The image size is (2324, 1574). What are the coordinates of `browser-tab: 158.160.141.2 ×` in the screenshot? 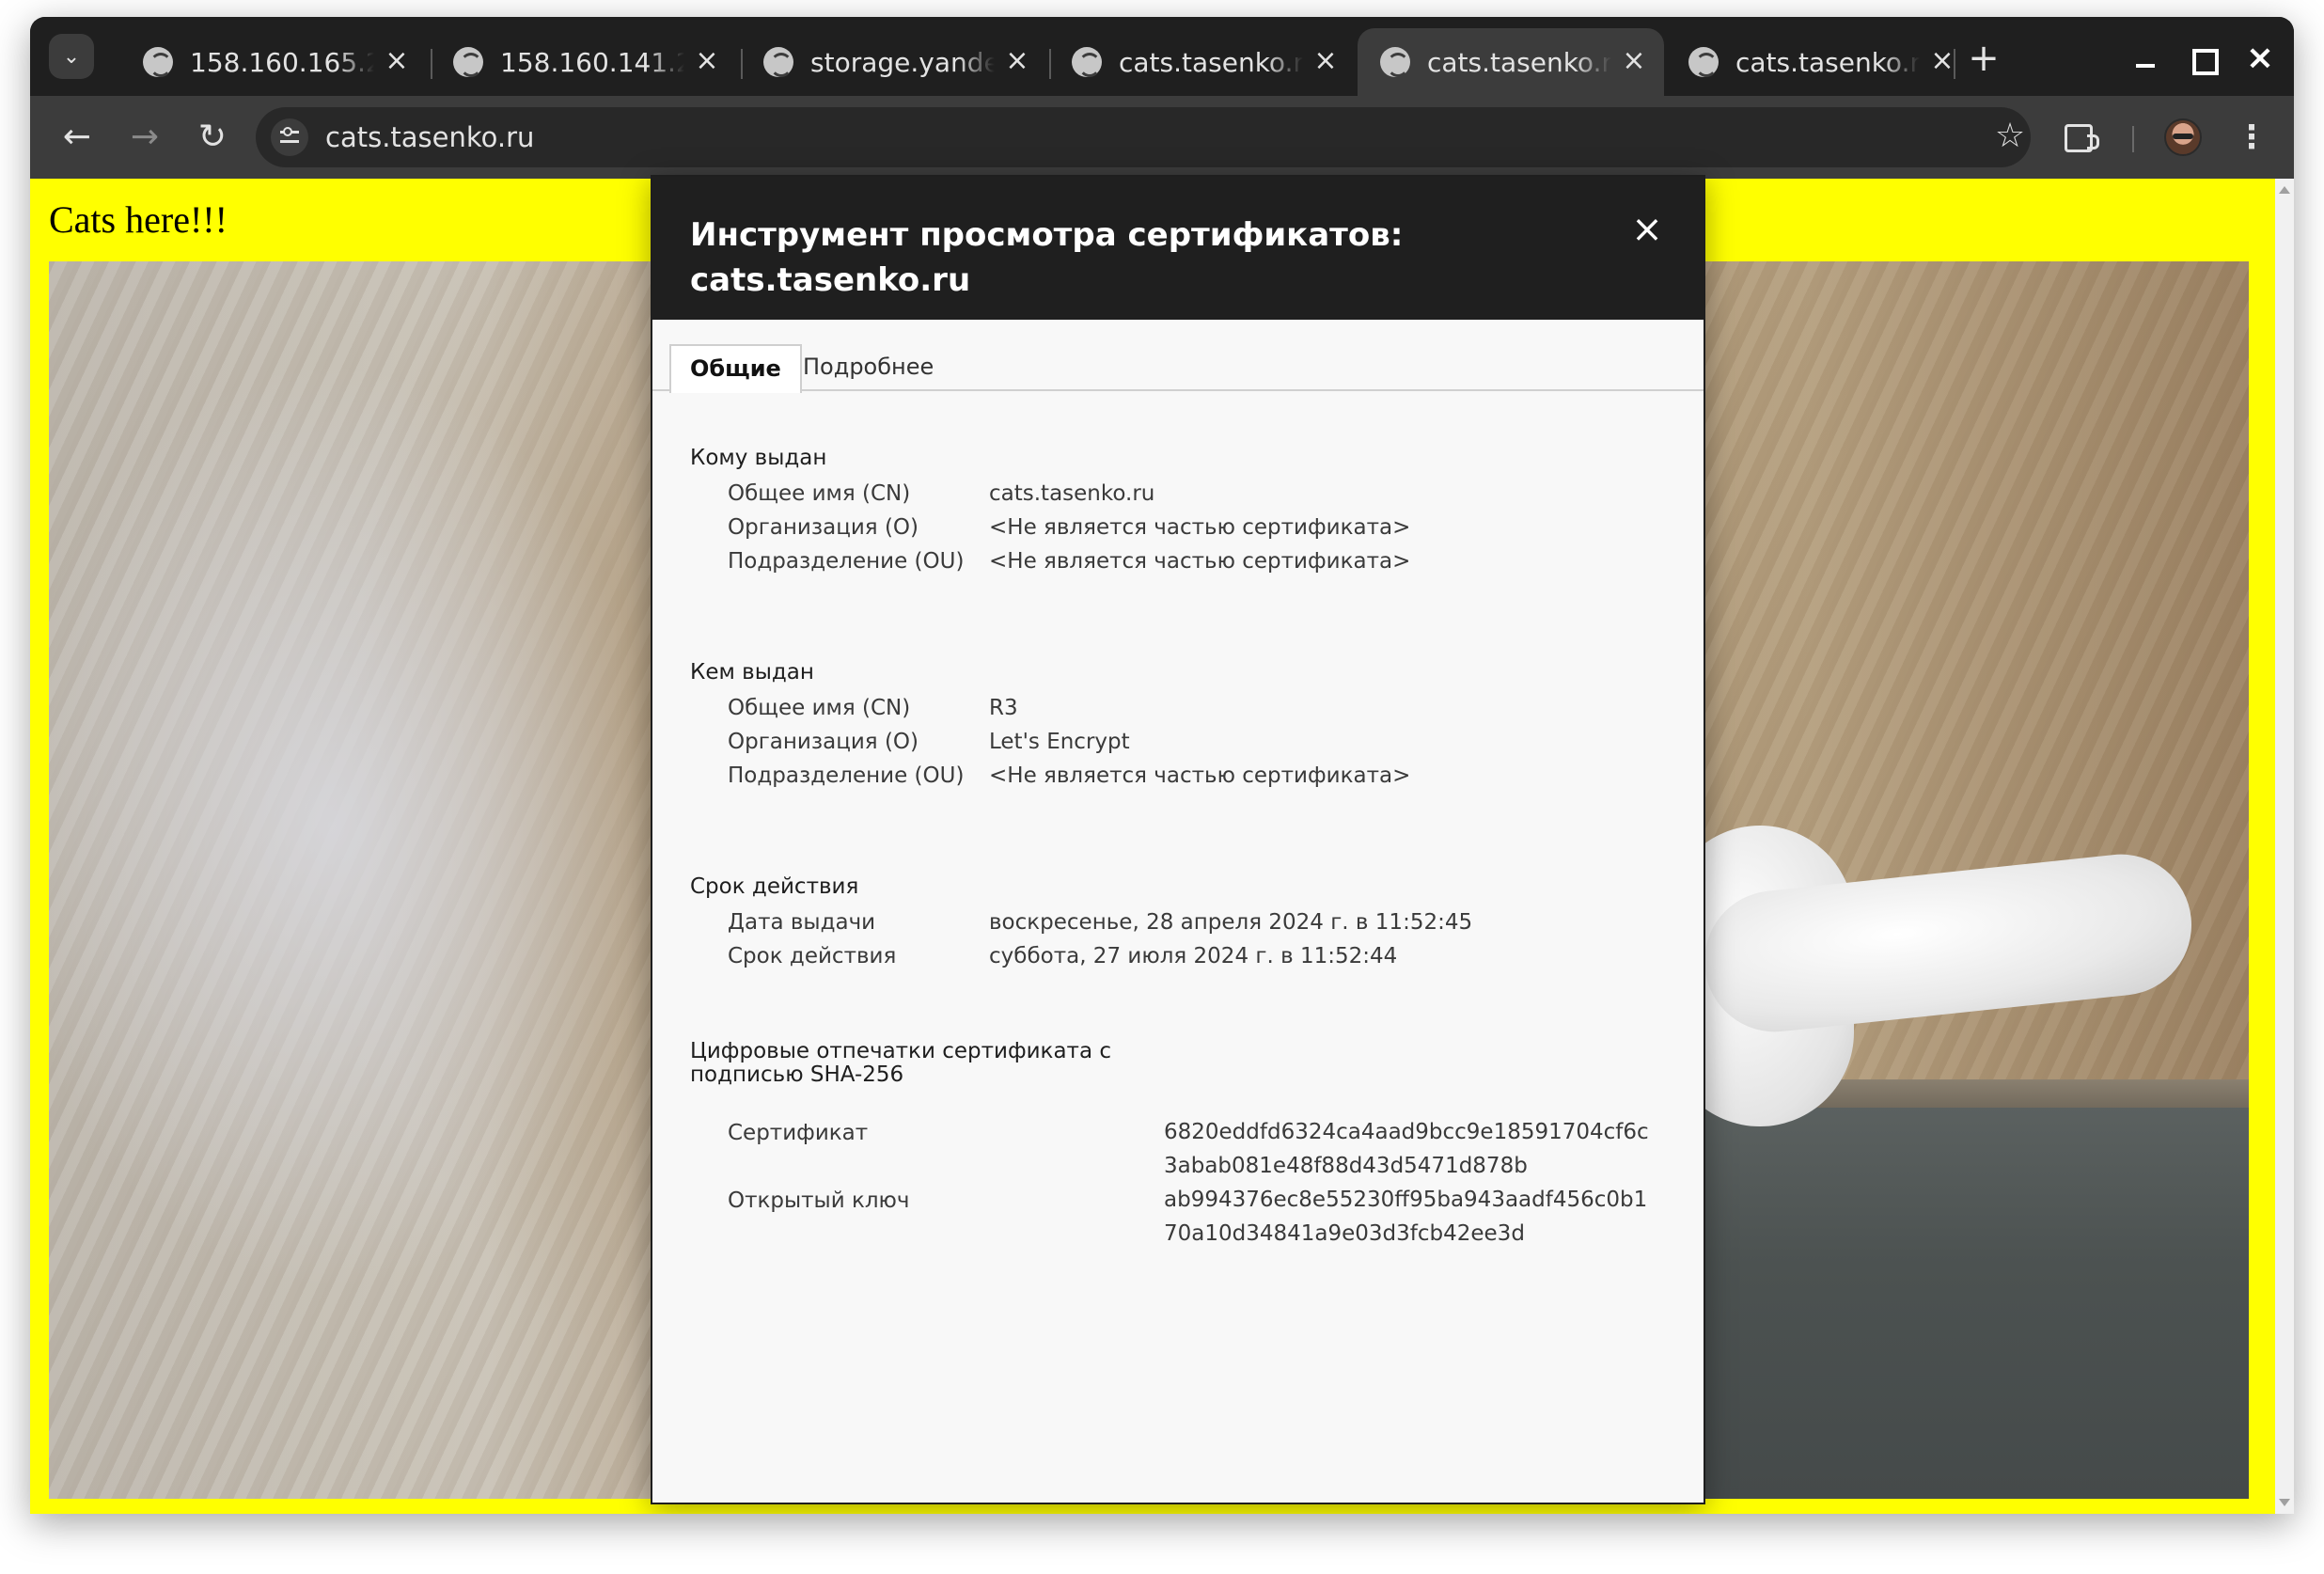 It's located at (584, 62).